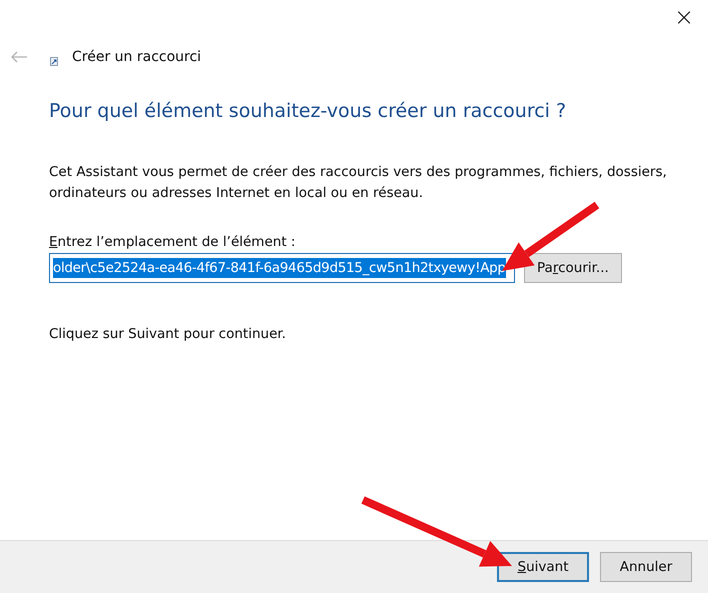 This screenshot has height=593, width=708. I want to click on close-button: ×, so click(684, 17).